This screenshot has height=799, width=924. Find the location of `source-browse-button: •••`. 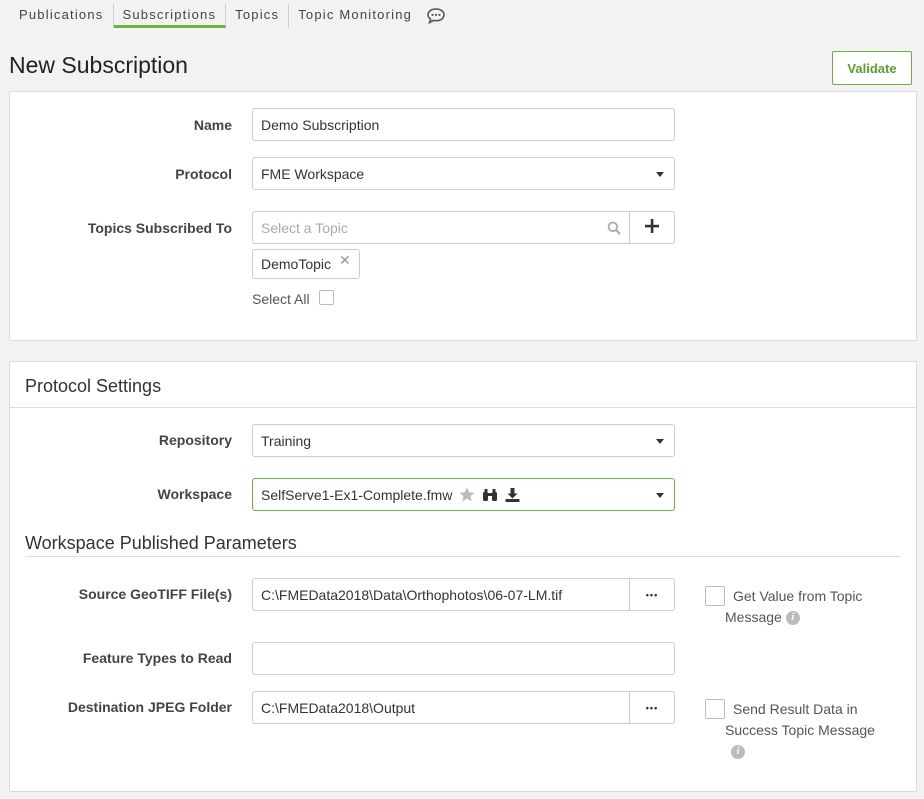

source-browse-button: ••• is located at coordinates (652, 594).